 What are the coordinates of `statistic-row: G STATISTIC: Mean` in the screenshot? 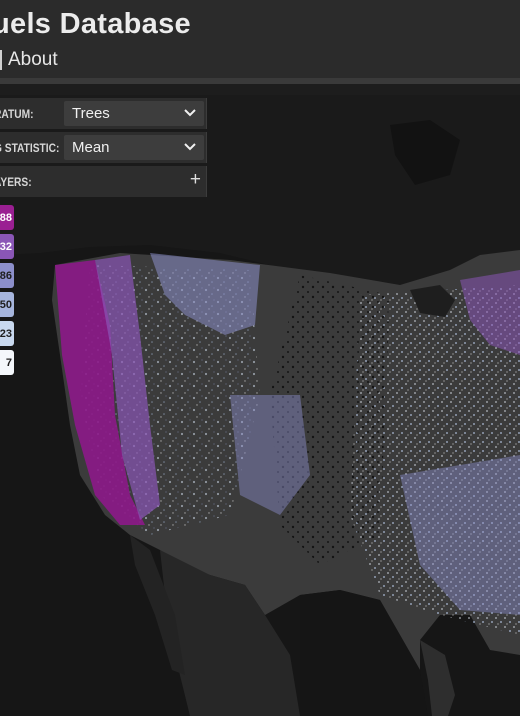 It's located at (103, 147).